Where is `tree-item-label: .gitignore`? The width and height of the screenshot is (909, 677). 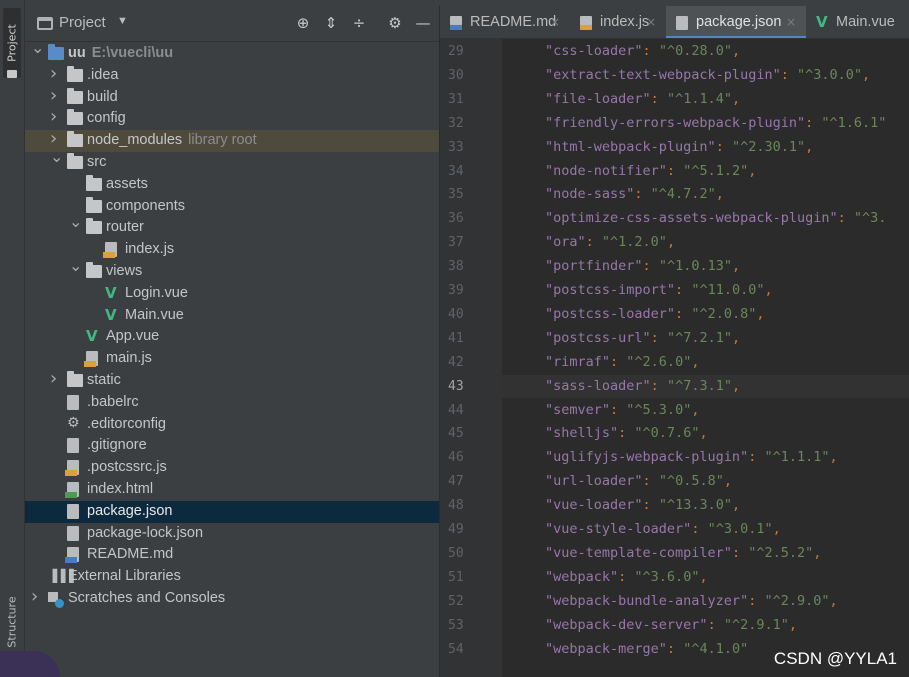 tree-item-label: .gitignore is located at coordinates (117, 445).